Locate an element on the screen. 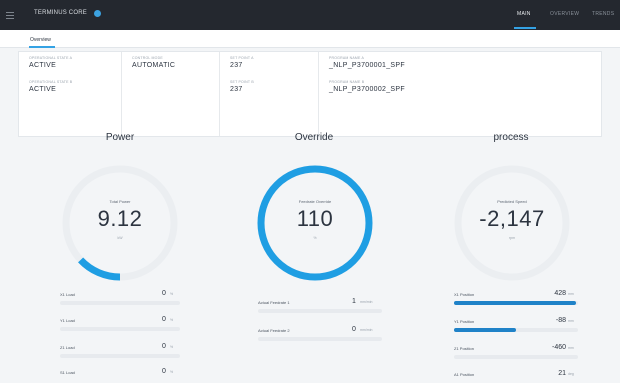 Image resolution: width=620 pixels, height=383 pixels. status-indicator-icon is located at coordinates (97, 13).